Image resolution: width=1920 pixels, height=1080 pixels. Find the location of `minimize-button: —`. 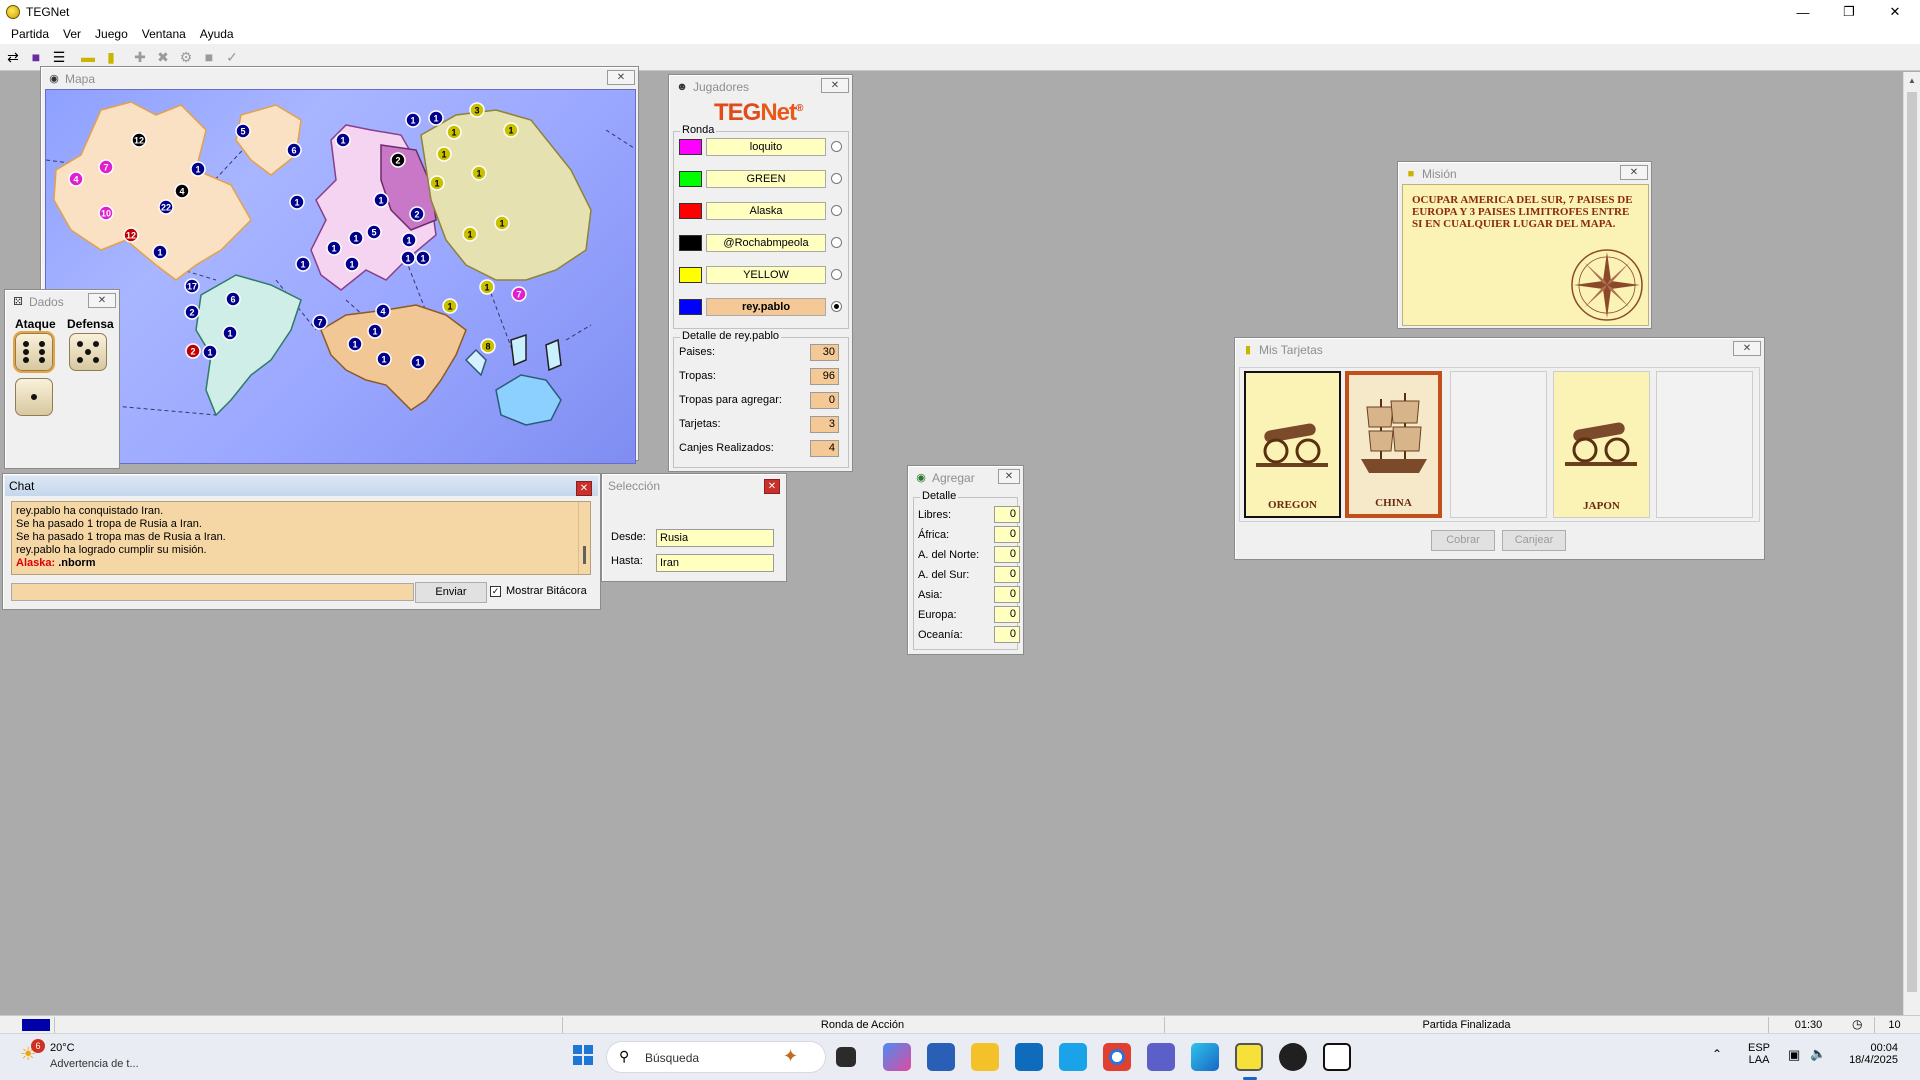

minimize-button: — is located at coordinates (1803, 12).